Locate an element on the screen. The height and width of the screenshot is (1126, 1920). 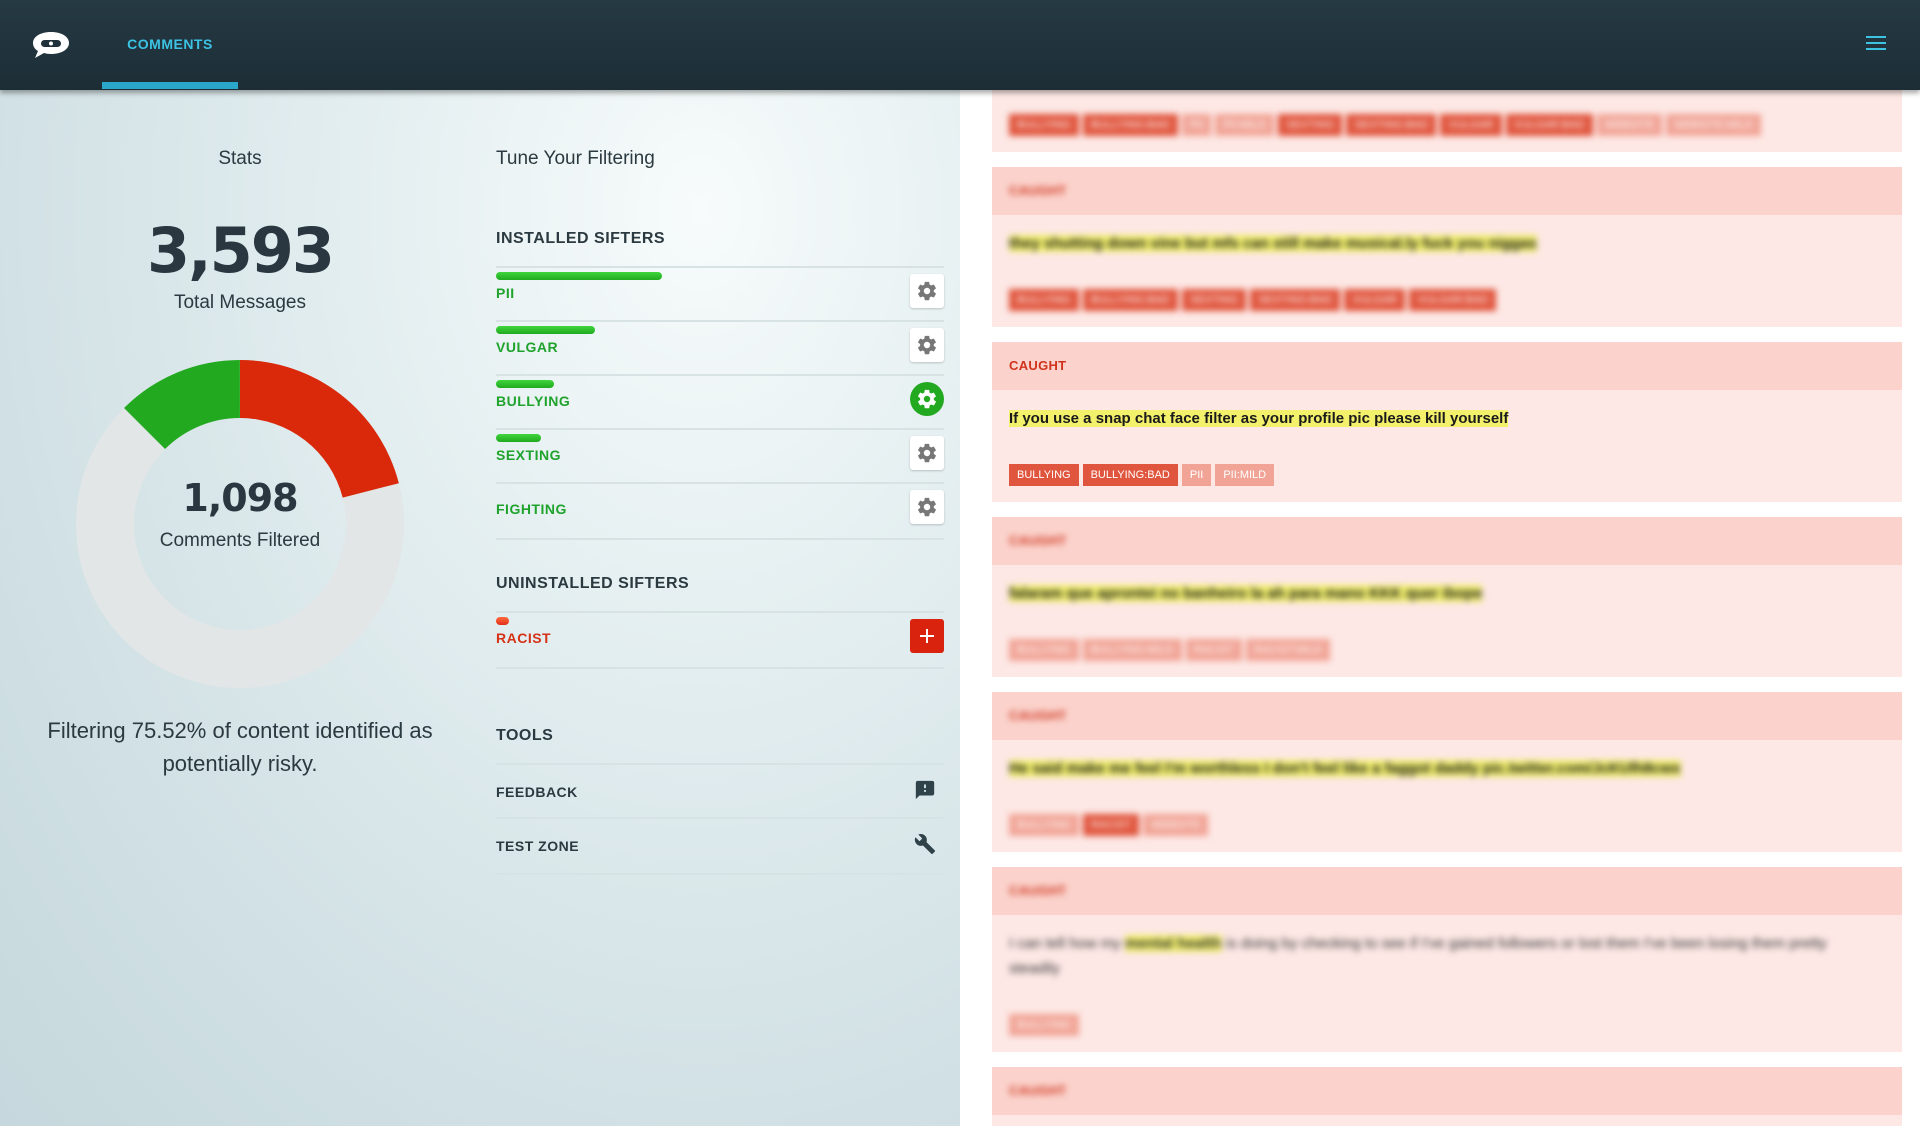
sifter-row-bullying: BULLYING is located at coordinates (720, 402).